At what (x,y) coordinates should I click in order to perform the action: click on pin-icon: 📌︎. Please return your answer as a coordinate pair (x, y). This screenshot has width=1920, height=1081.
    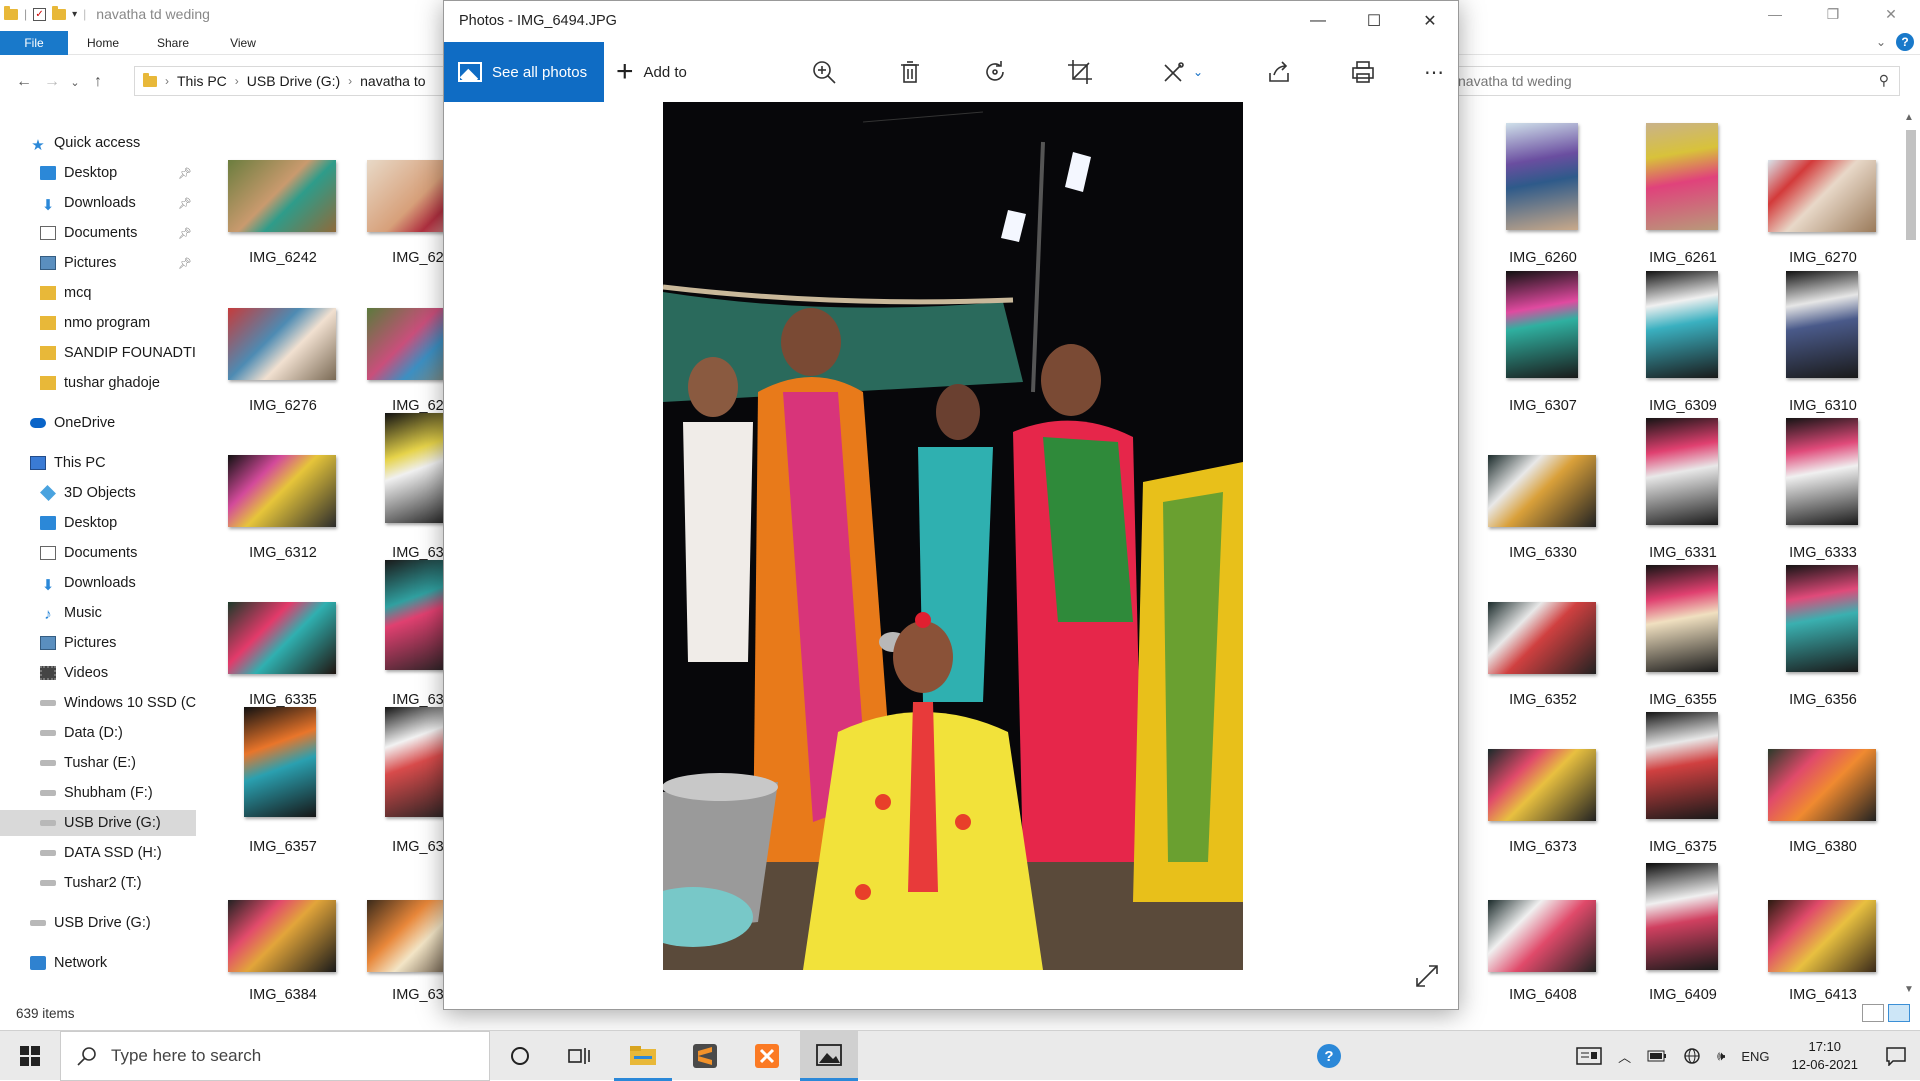
    Looking at the image, I should click on (185, 203).